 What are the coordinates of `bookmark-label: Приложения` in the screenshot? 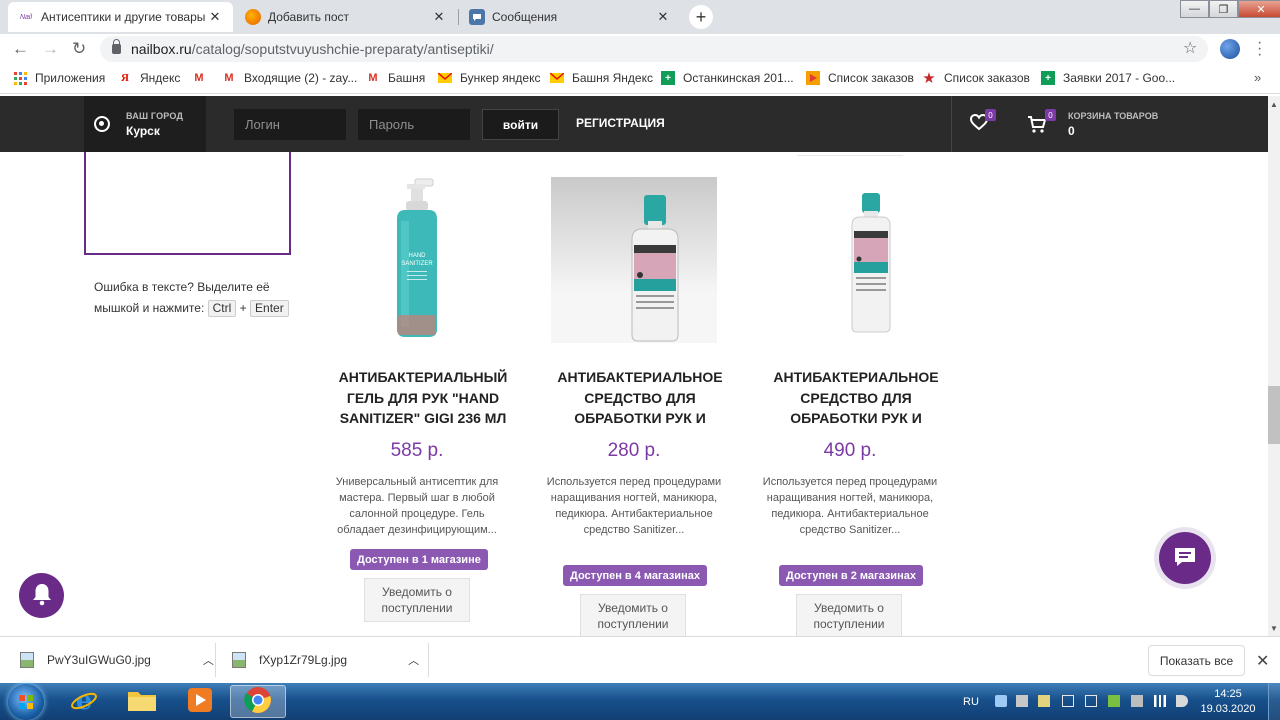 It's located at (70, 78).